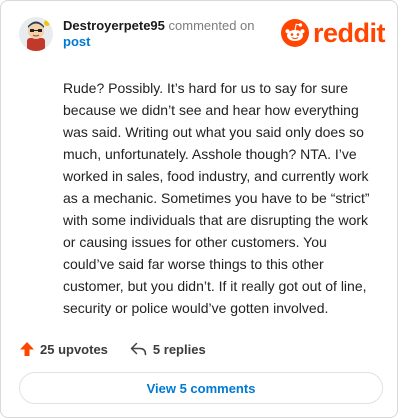 The height and width of the screenshot is (420, 400). I want to click on user-avatar, so click(36, 34).